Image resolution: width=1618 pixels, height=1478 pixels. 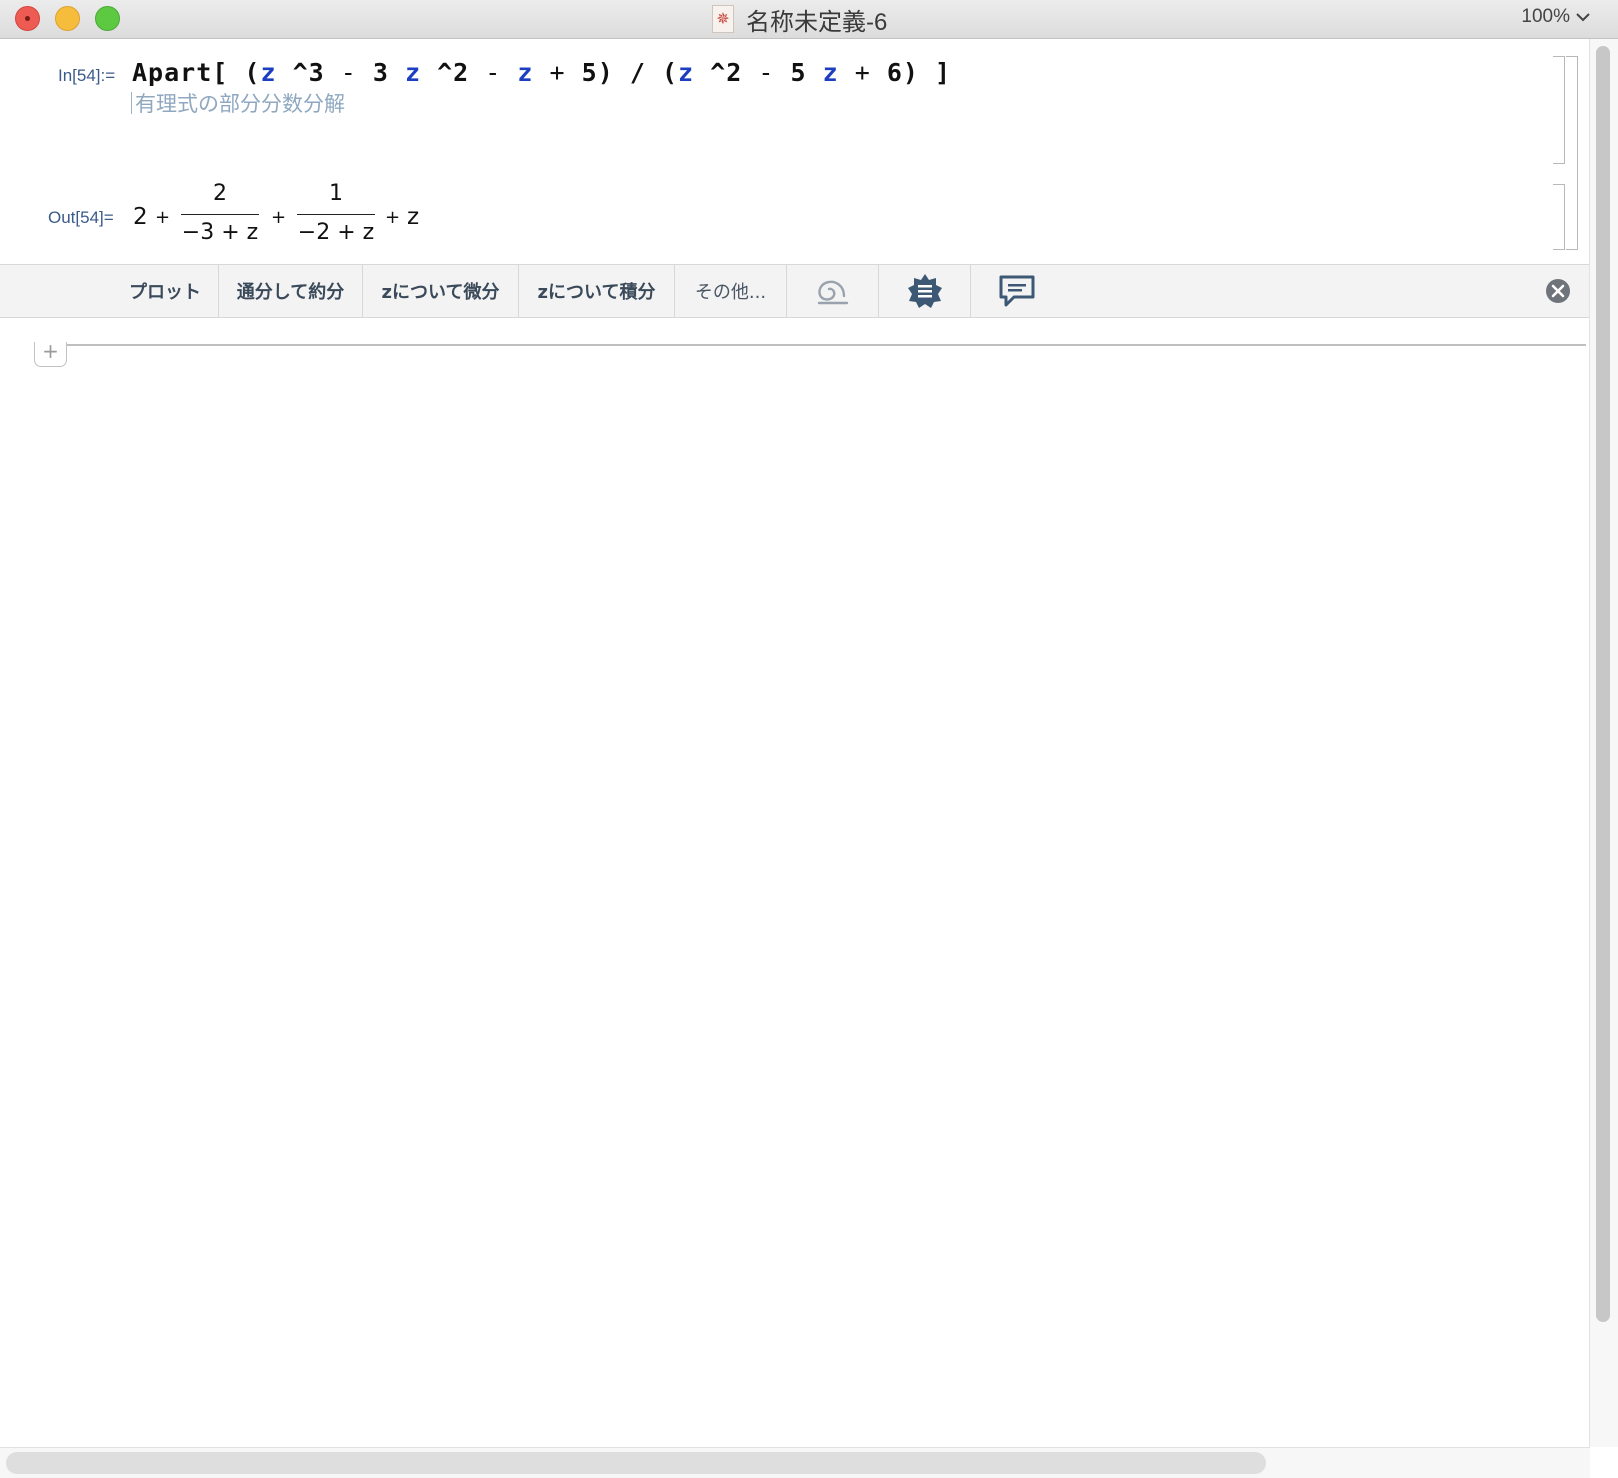 What do you see at coordinates (1583, 17) in the screenshot?
I see `chevron-down-icon` at bounding box center [1583, 17].